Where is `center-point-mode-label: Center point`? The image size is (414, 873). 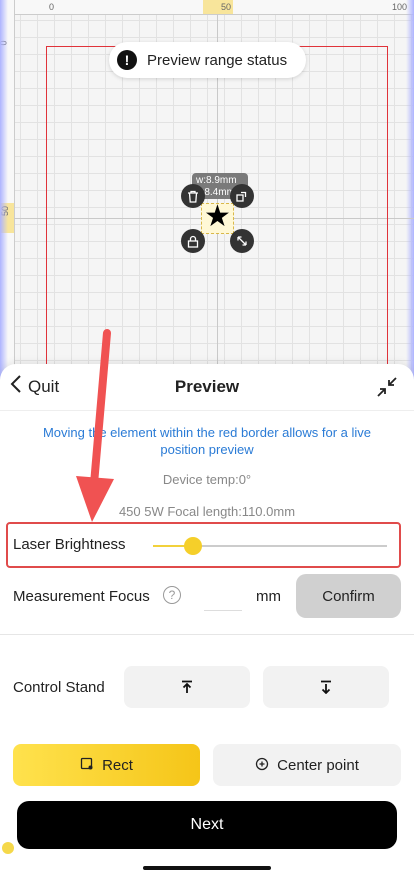 center-point-mode-label: Center point is located at coordinates (318, 765).